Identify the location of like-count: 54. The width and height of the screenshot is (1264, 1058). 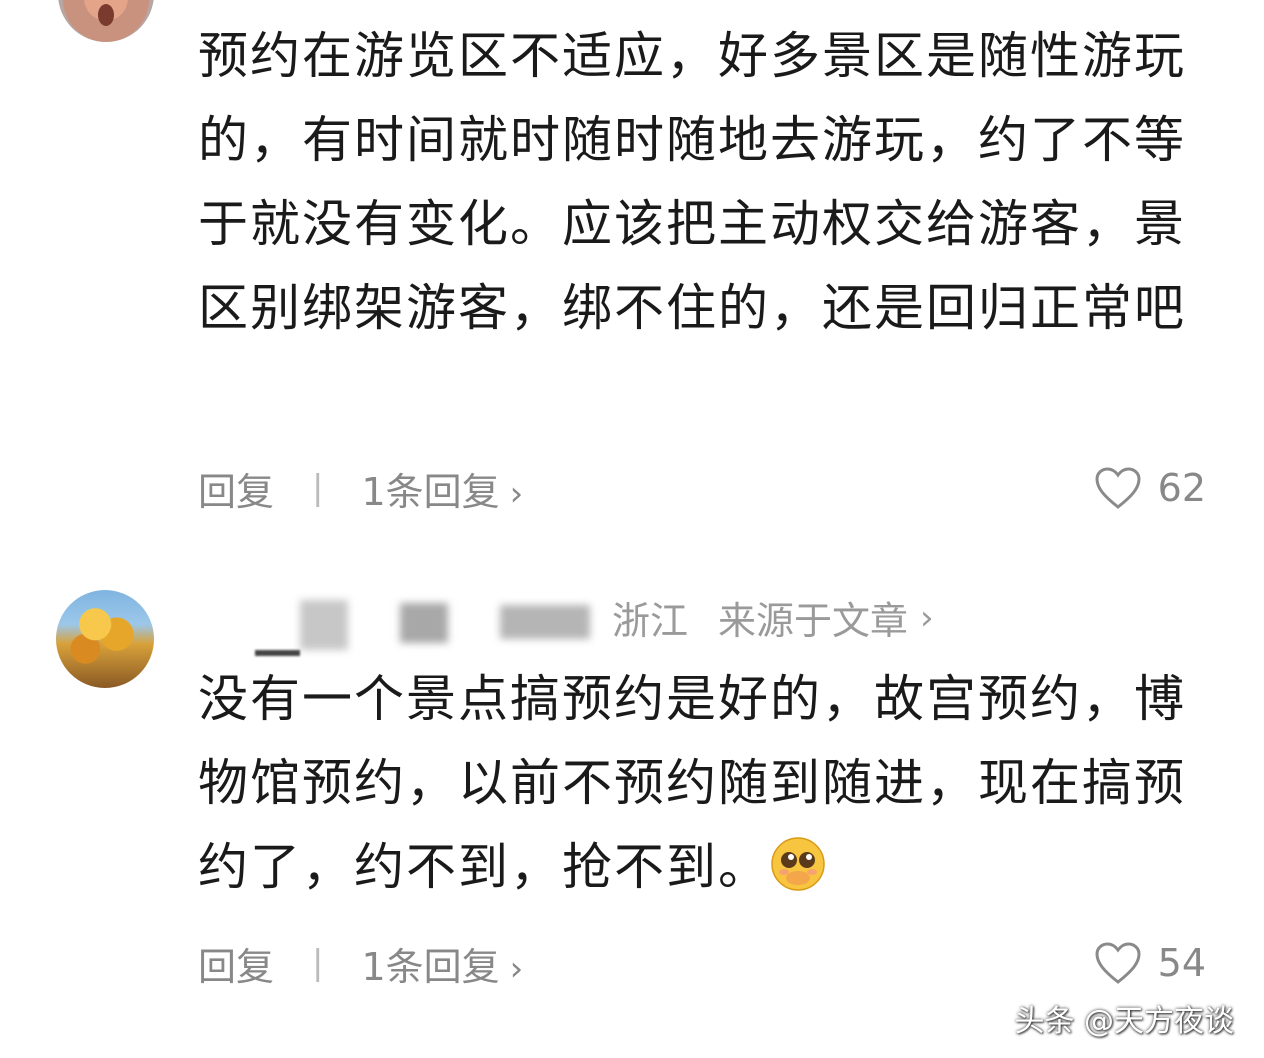
(1181, 963).